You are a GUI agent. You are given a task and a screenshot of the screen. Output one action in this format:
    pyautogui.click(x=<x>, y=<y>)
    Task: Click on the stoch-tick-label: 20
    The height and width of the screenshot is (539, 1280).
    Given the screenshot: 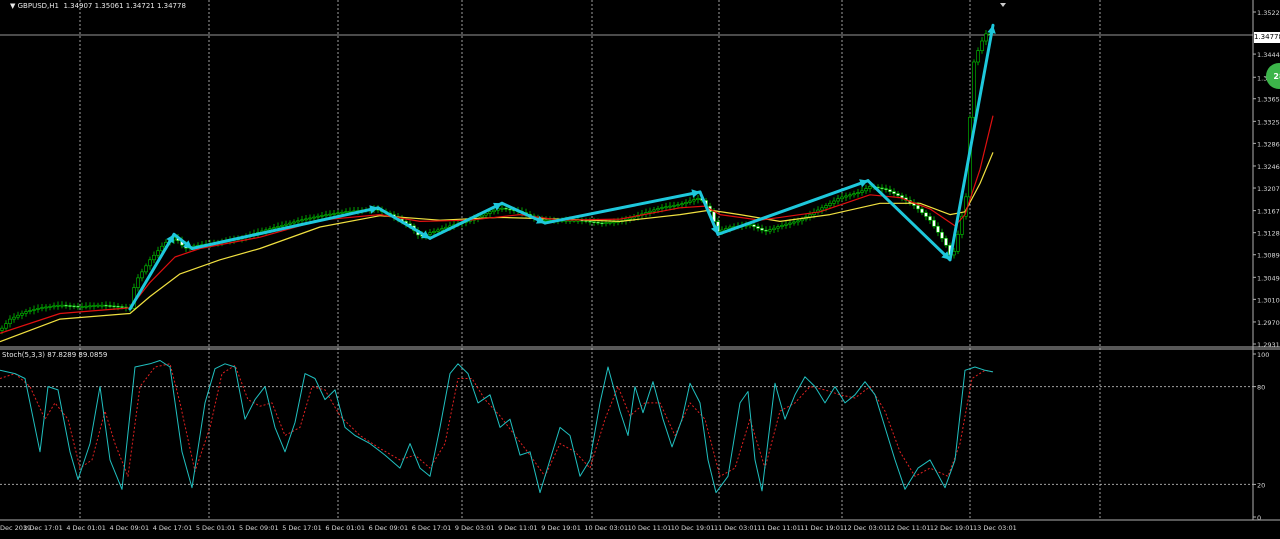 What is the action you would take?
    pyautogui.click(x=1261, y=485)
    